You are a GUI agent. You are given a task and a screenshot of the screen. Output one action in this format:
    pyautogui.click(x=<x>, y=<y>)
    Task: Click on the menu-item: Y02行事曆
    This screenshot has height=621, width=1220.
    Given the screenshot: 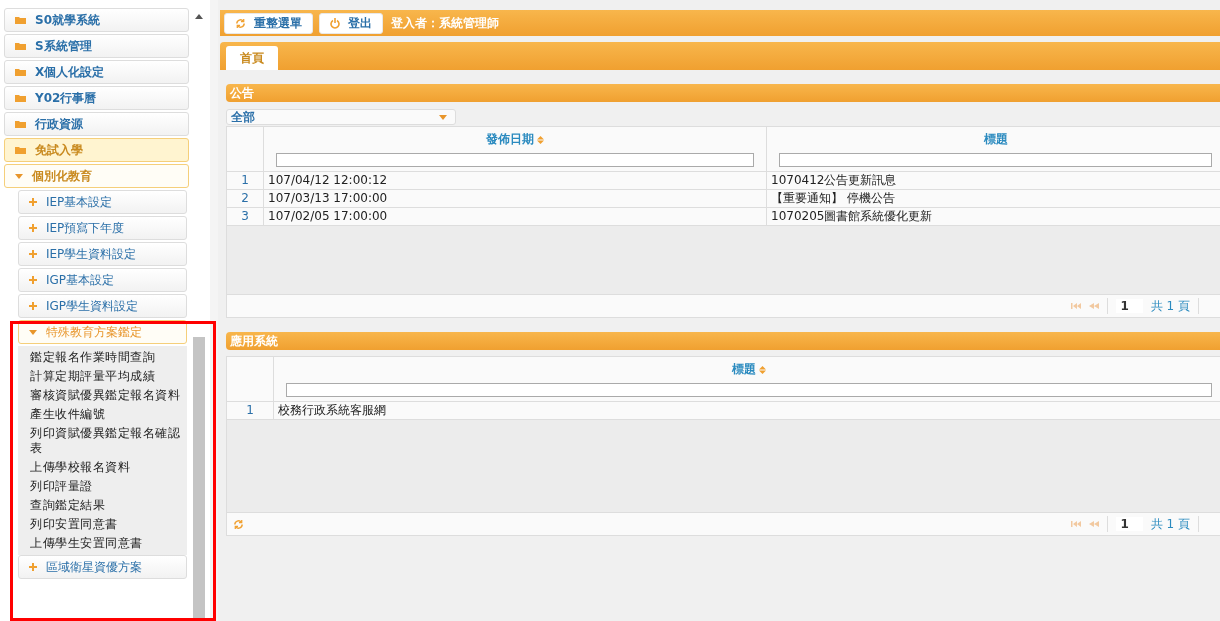 What is the action you would take?
    pyautogui.click(x=96, y=98)
    